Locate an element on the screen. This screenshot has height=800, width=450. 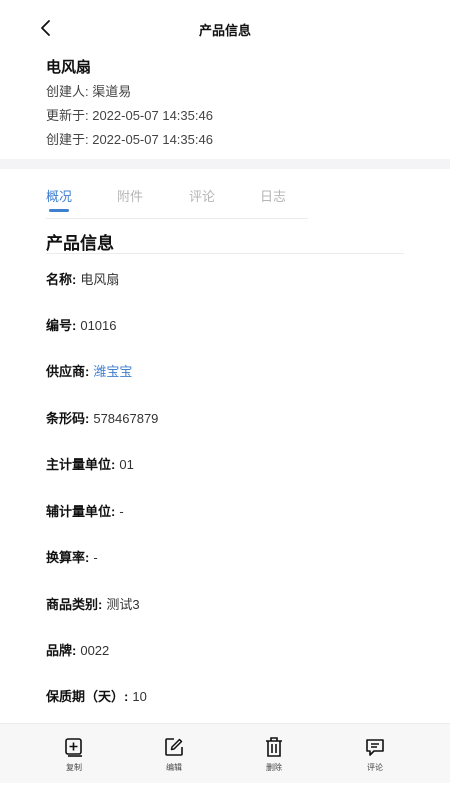
field-barcode: 条形码: 578467879 is located at coordinates (102, 419).